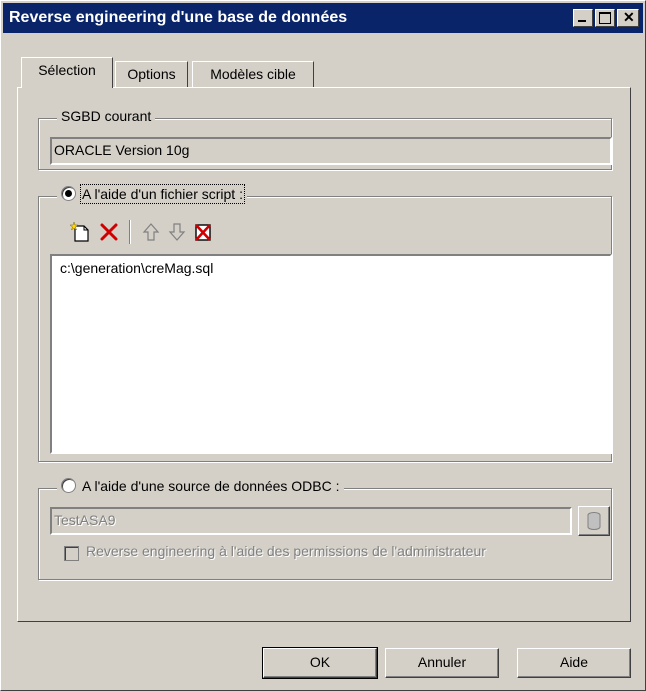  Describe the element at coordinates (583, 18) in the screenshot. I see `minimize-button` at that location.